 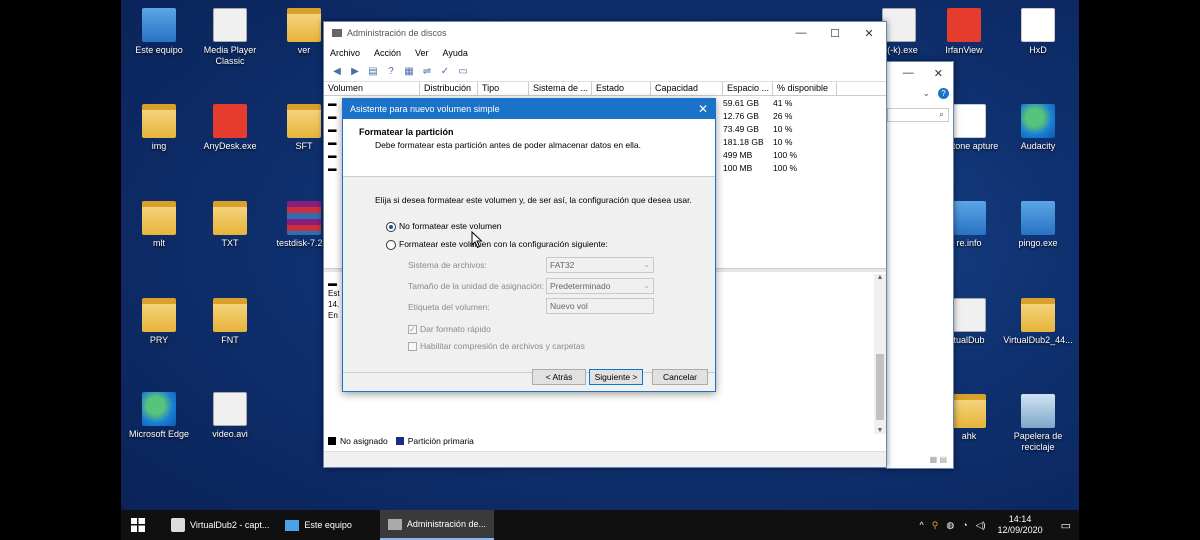 What do you see at coordinates (455, 53) in the screenshot?
I see `menu-ayuda: Ayuda` at bounding box center [455, 53].